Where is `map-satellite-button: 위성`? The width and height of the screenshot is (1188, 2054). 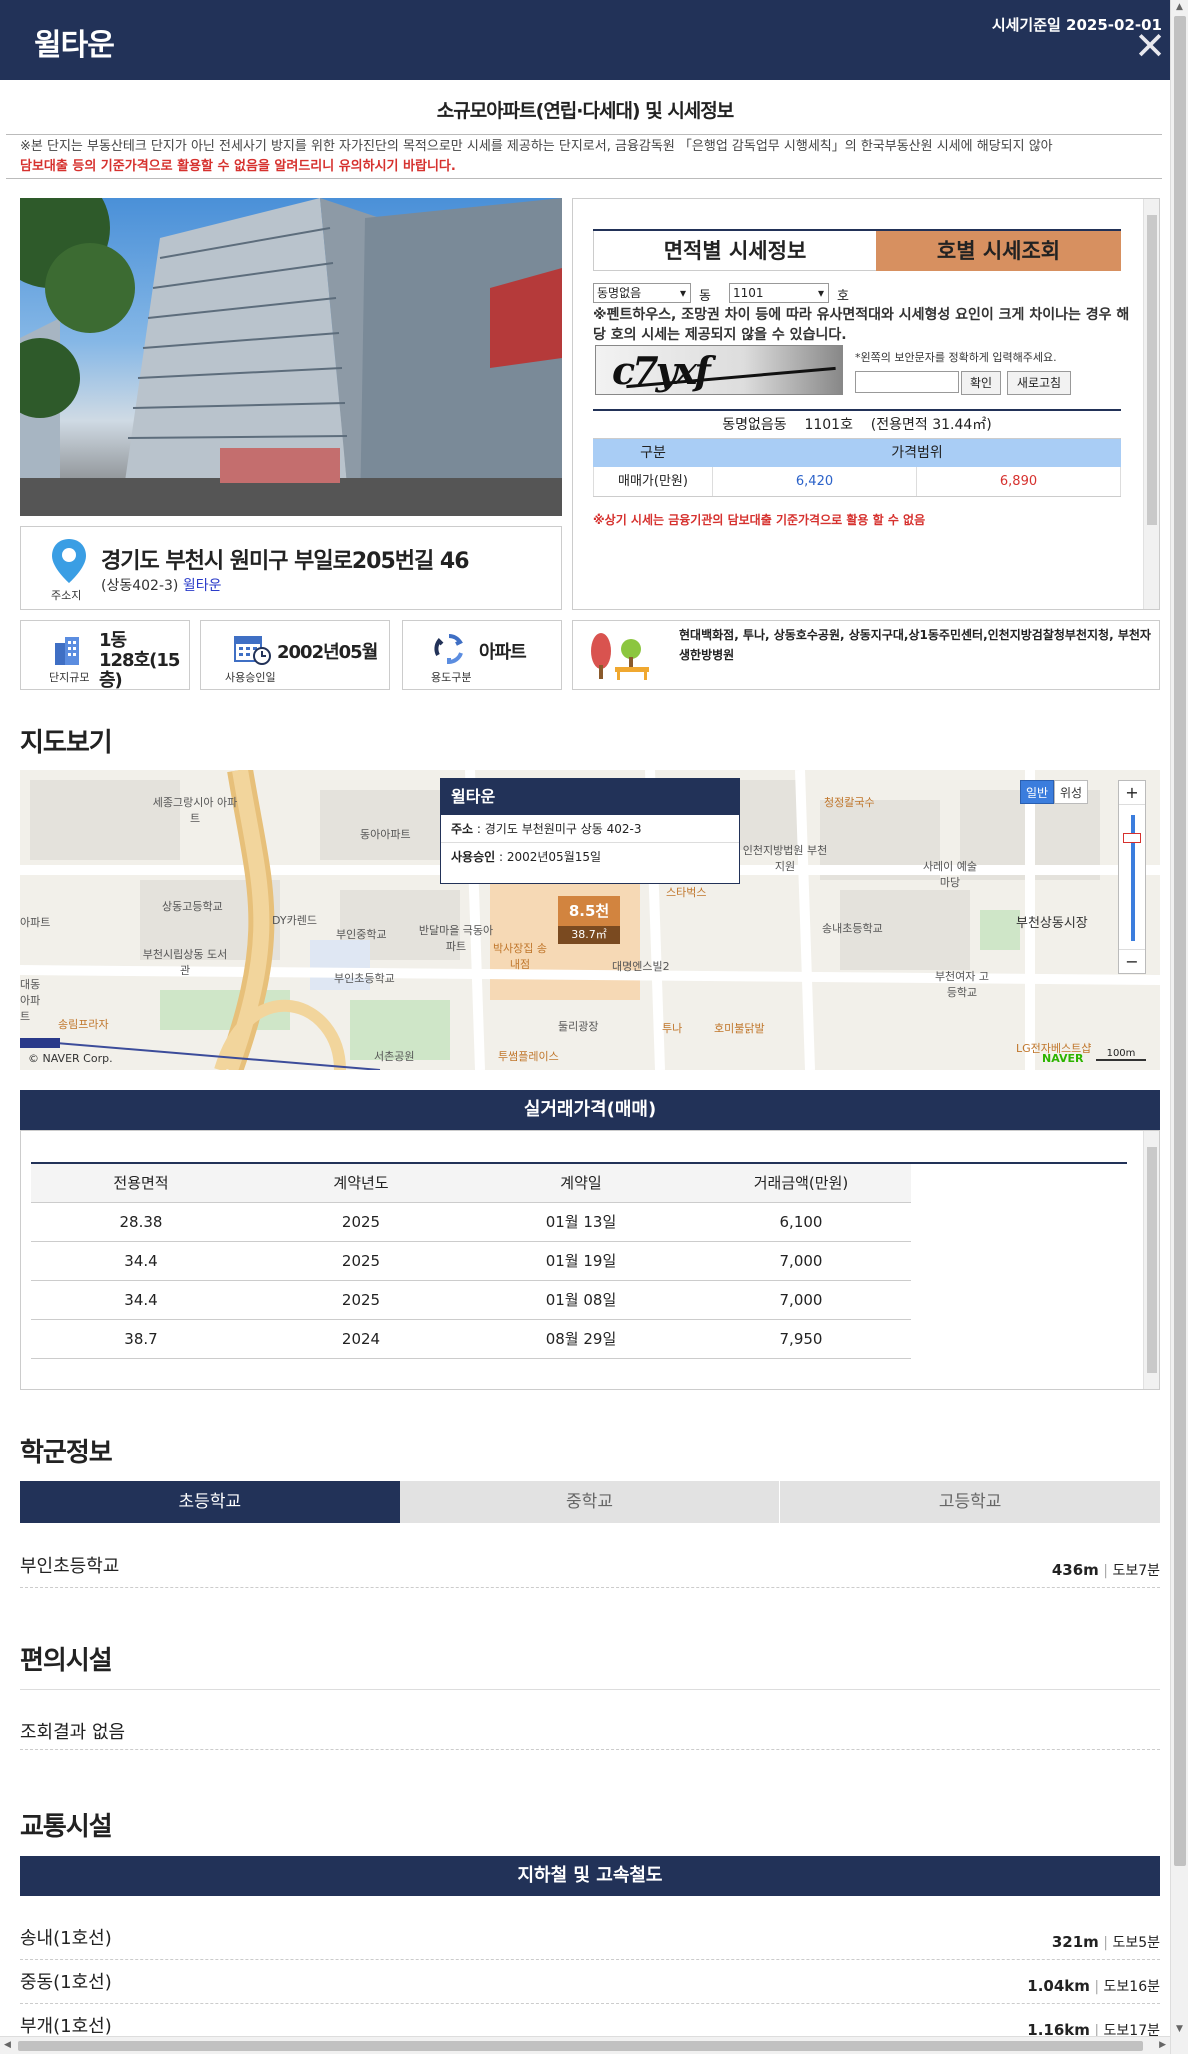
map-satellite-button: 위성 is located at coordinates (1071, 792).